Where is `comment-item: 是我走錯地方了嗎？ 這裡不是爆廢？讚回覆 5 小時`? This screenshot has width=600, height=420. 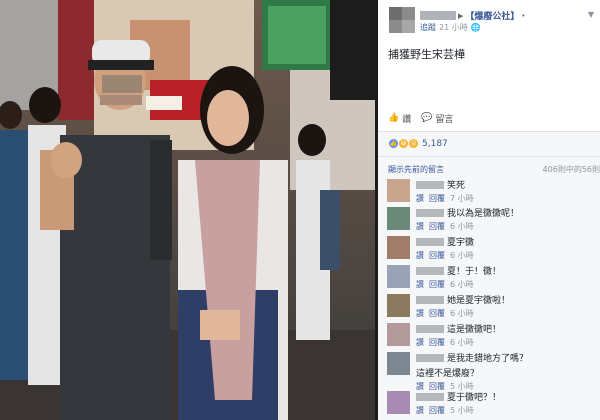
comment-item: 是我走錯地方了嗎？ 這裡不是爆廢？讚回覆 5 小時 is located at coordinates (493, 371).